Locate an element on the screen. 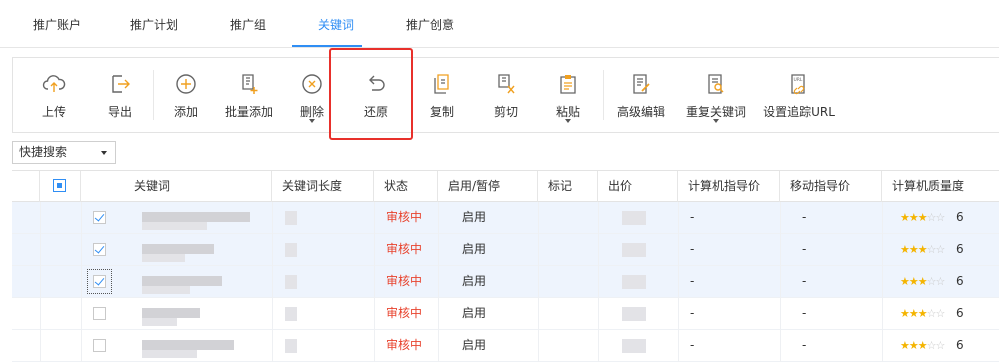  top-tab-bar: 推广账户 推广计划 推广组 关键词 推广创意 is located at coordinates (499, 23).